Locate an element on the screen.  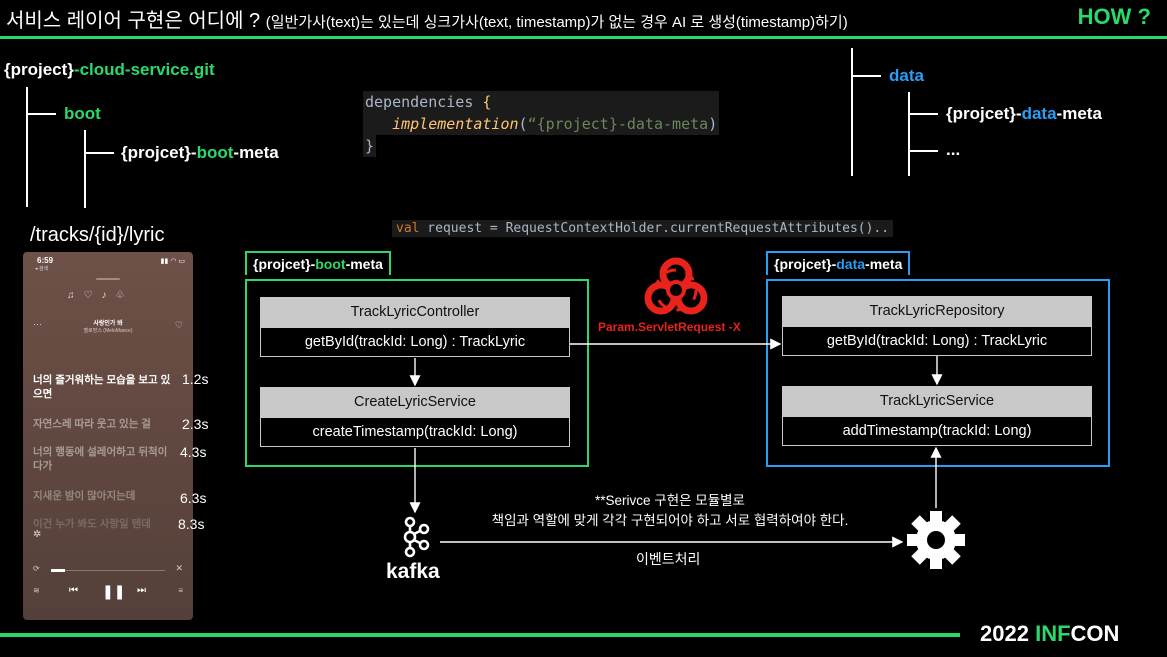
footer-year: 2022 is located at coordinates (1004, 633).